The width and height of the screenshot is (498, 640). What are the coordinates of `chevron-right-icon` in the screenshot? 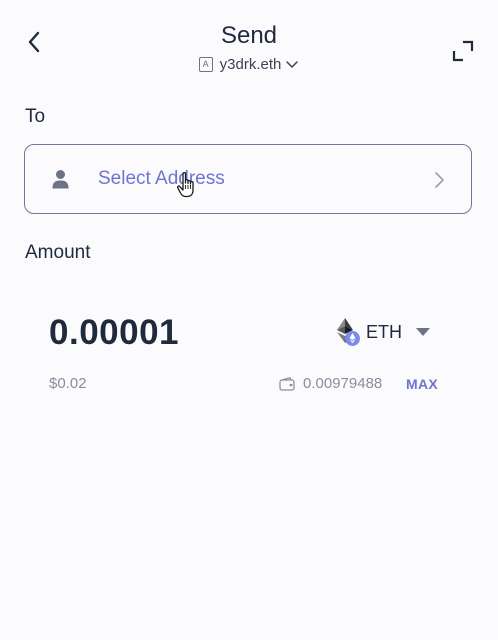 It's located at (439, 180).